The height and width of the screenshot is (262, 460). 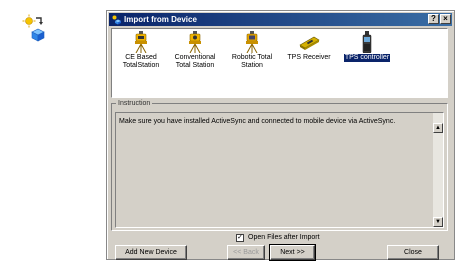 I want to click on import-device-app-icon, so click(x=36, y=28).